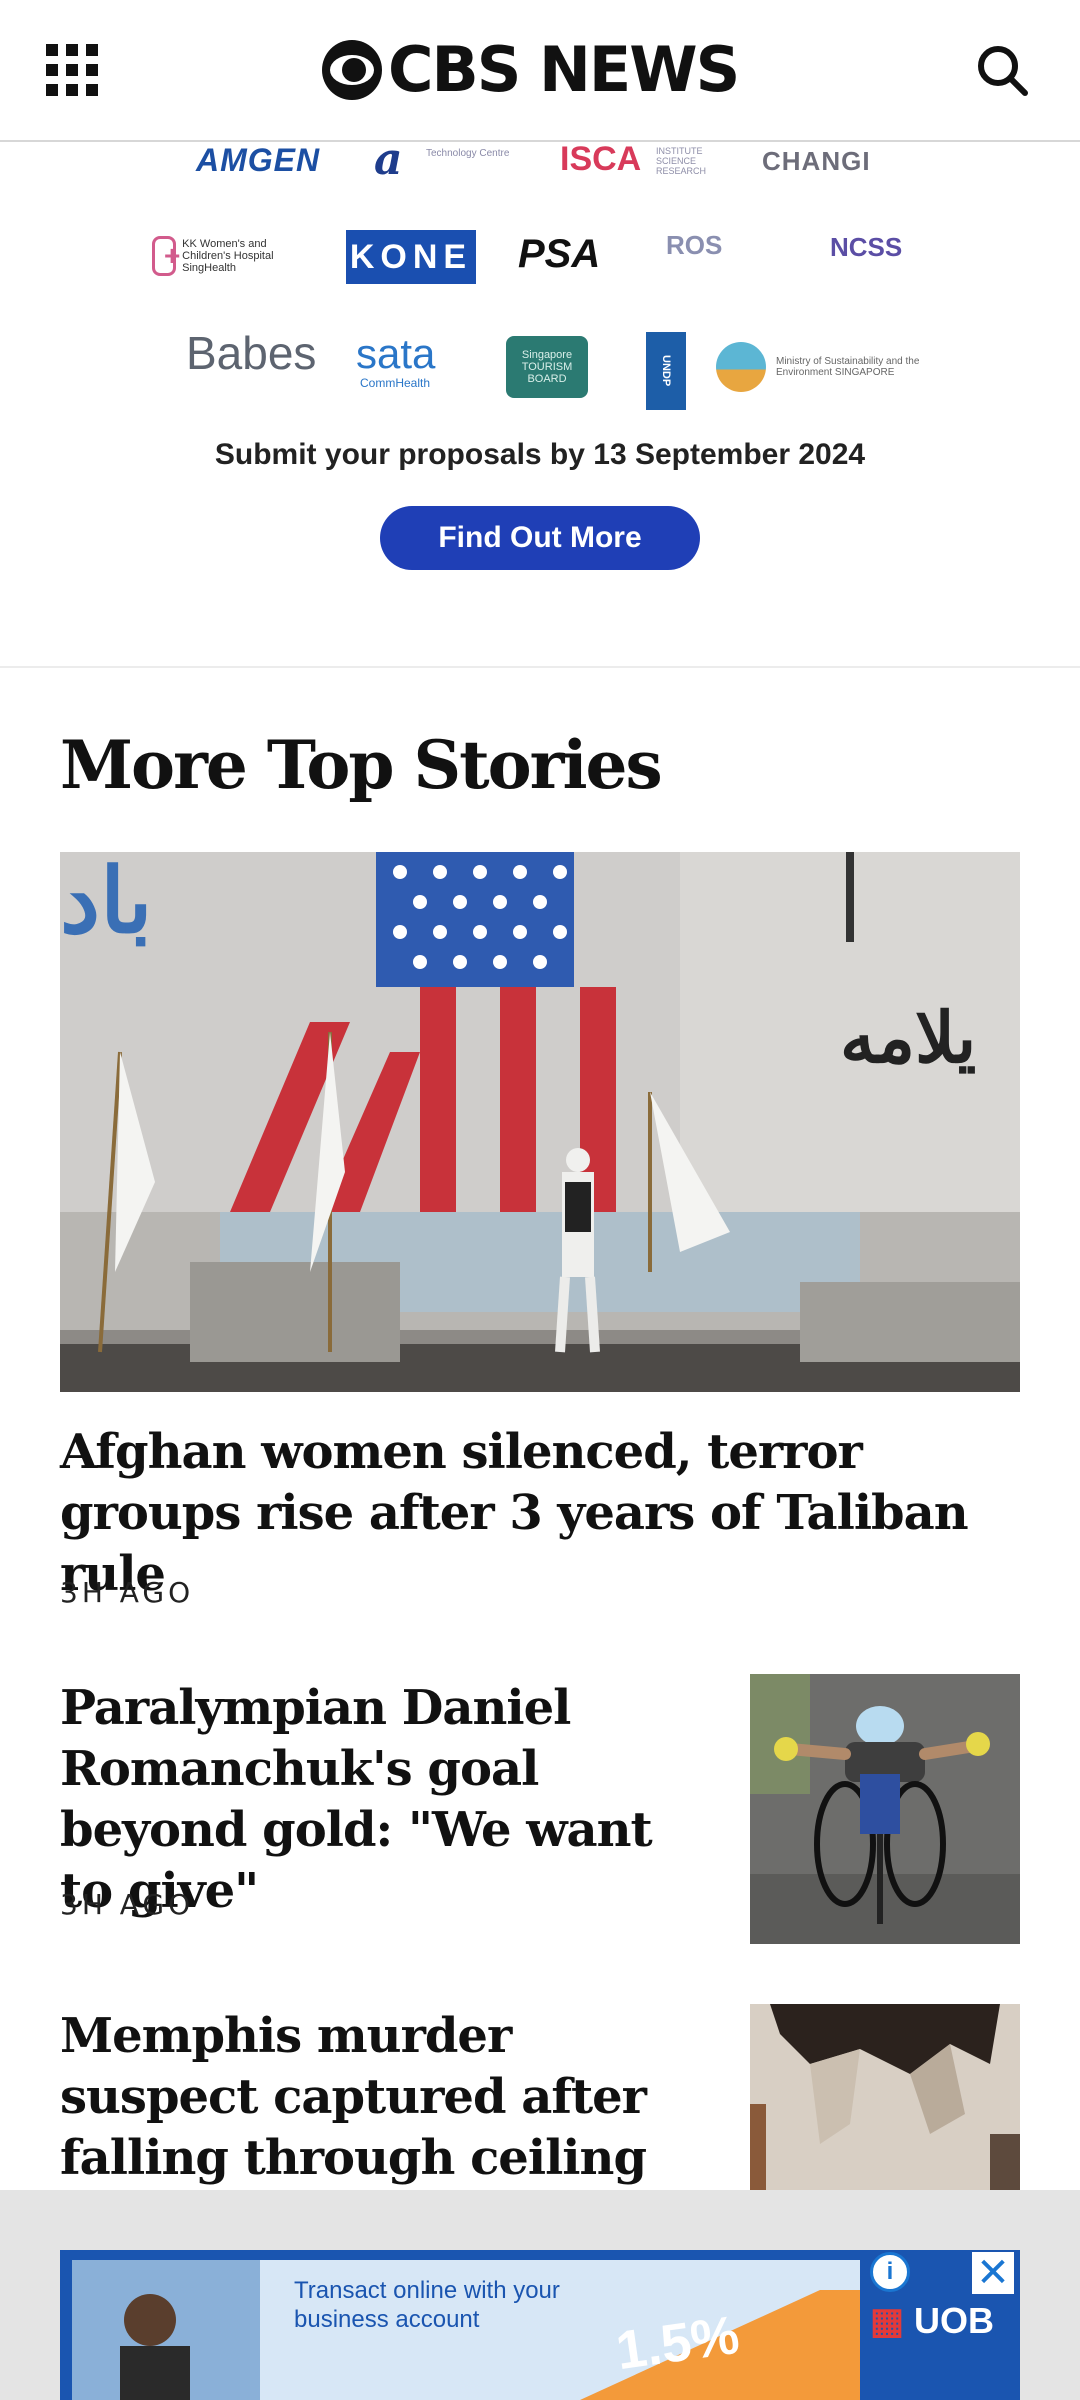 This screenshot has height=2400, width=1080. I want to click on sponsor-logo-sata: sata, so click(396, 353).